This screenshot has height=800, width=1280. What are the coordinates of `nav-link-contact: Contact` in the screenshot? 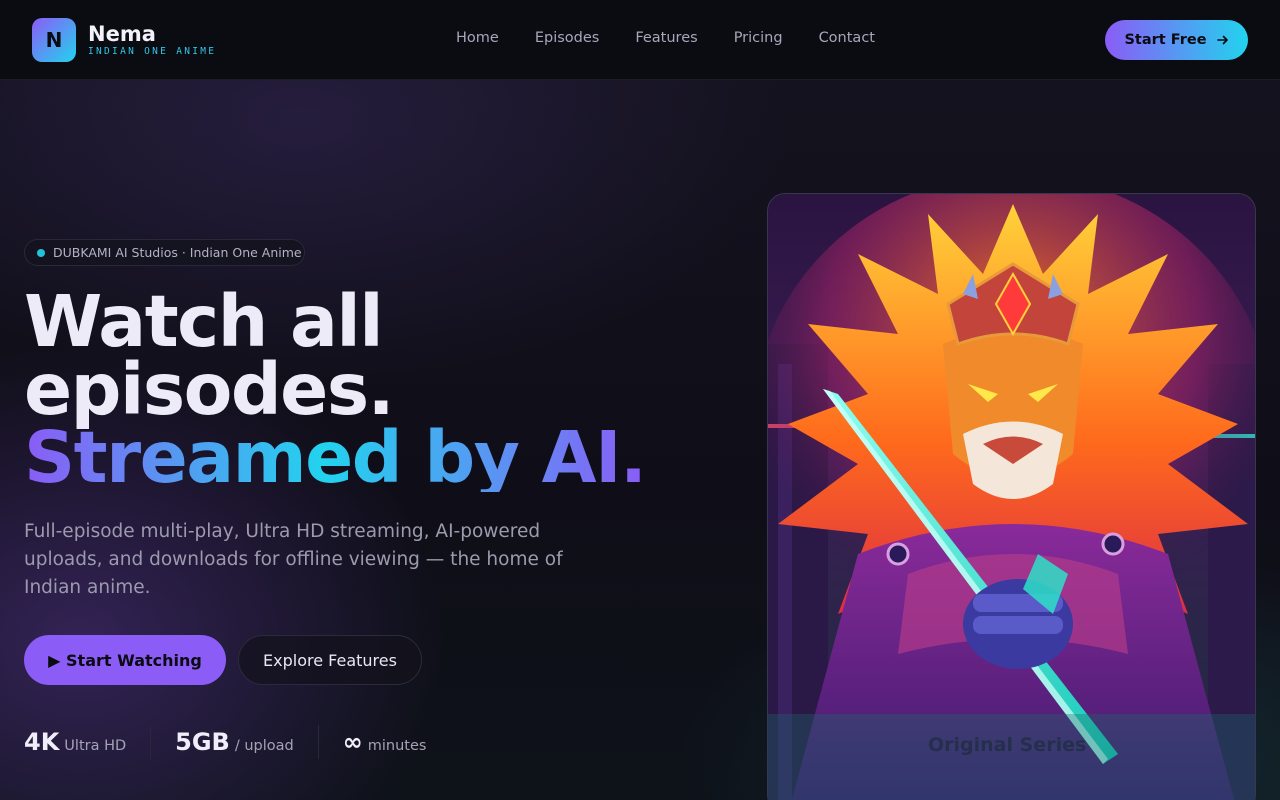 It's located at (847, 38).